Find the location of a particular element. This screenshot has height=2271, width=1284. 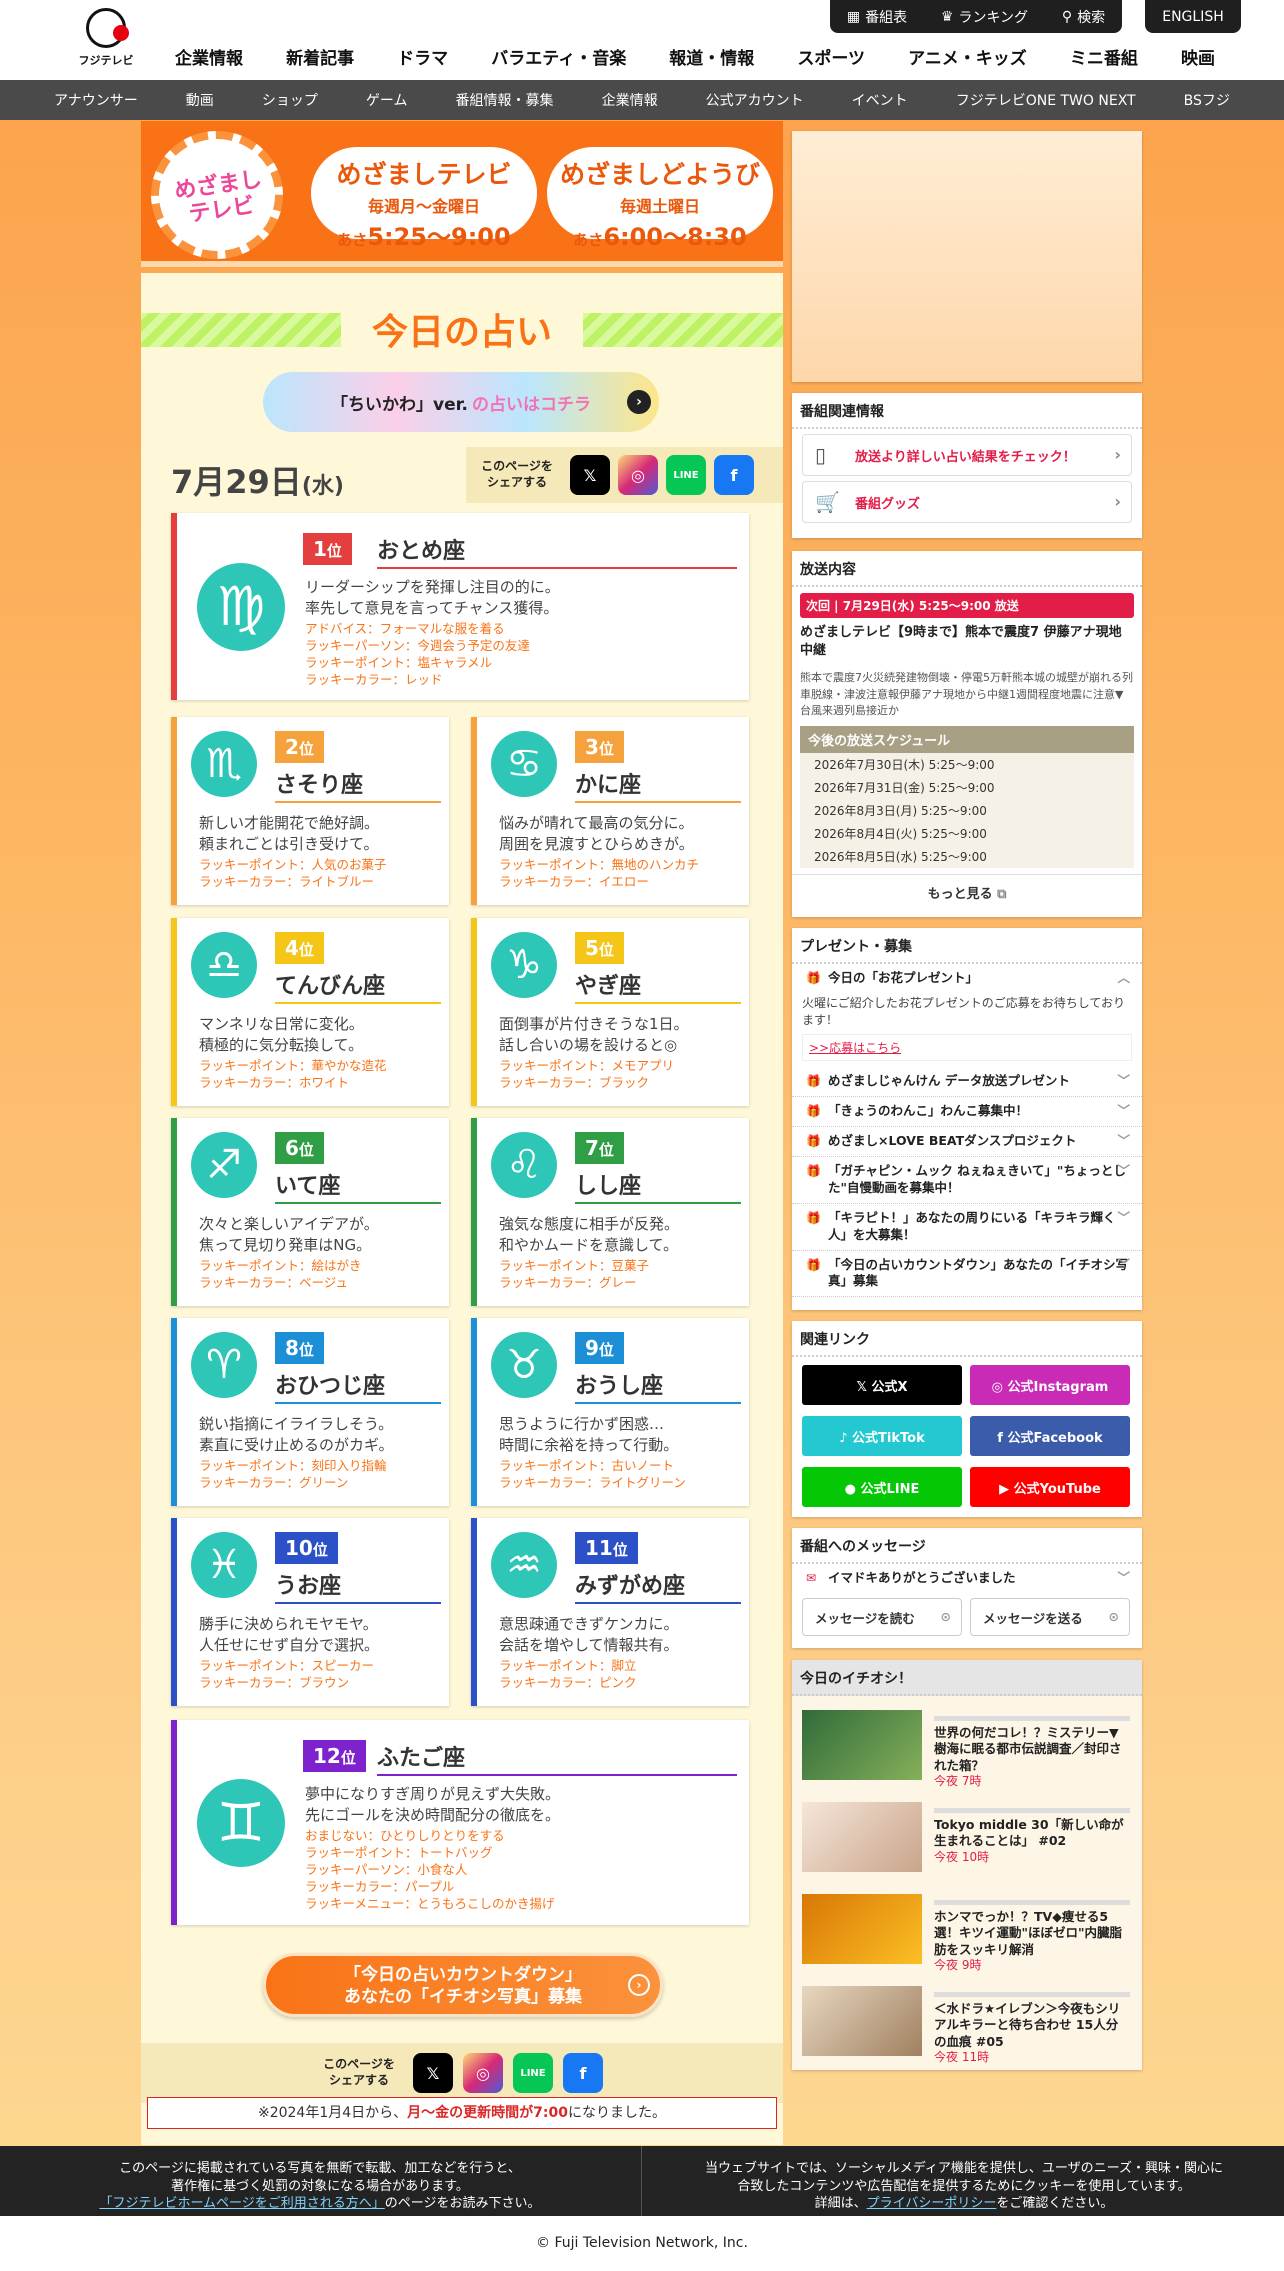

sub-nav-item: 動画 is located at coordinates (200, 100).